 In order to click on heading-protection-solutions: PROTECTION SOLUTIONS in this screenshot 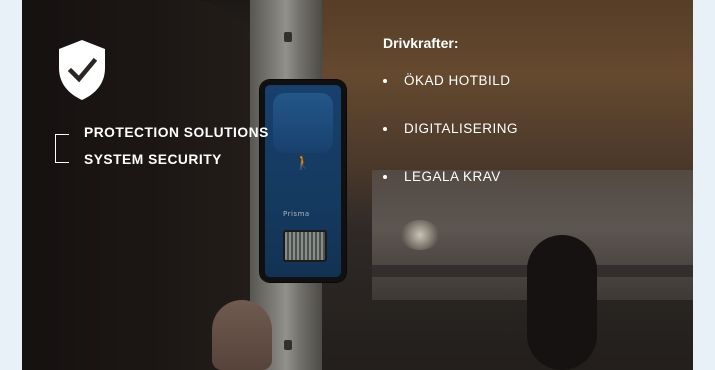, I will do `click(176, 132)`.